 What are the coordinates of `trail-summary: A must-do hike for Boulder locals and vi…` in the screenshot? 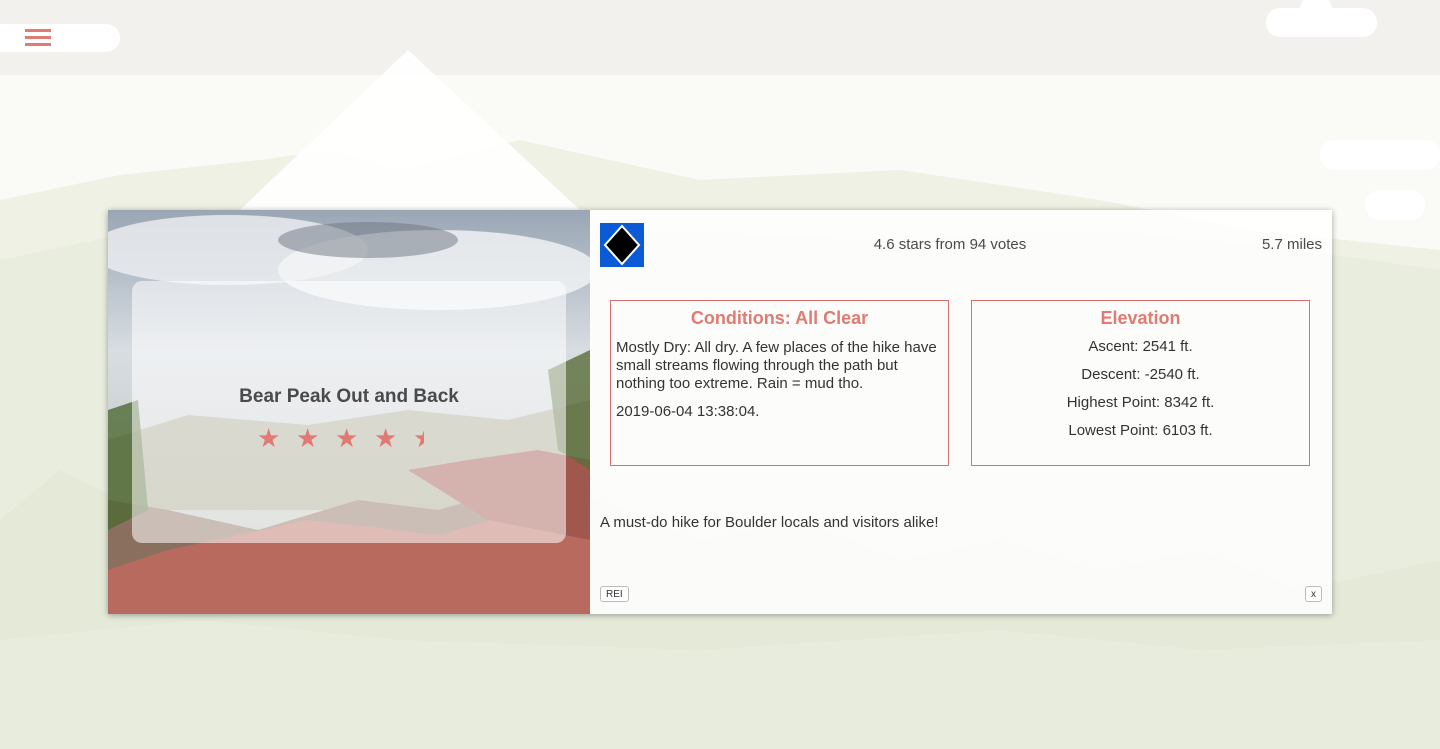 It's located at (769, 522).